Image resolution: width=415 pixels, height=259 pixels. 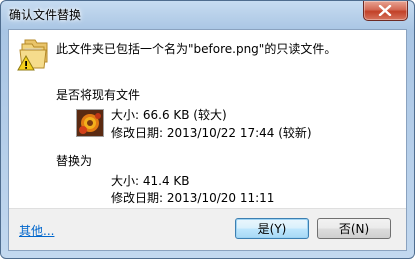 I want to click on folder-warning-icon, so click(x=32, y=55).